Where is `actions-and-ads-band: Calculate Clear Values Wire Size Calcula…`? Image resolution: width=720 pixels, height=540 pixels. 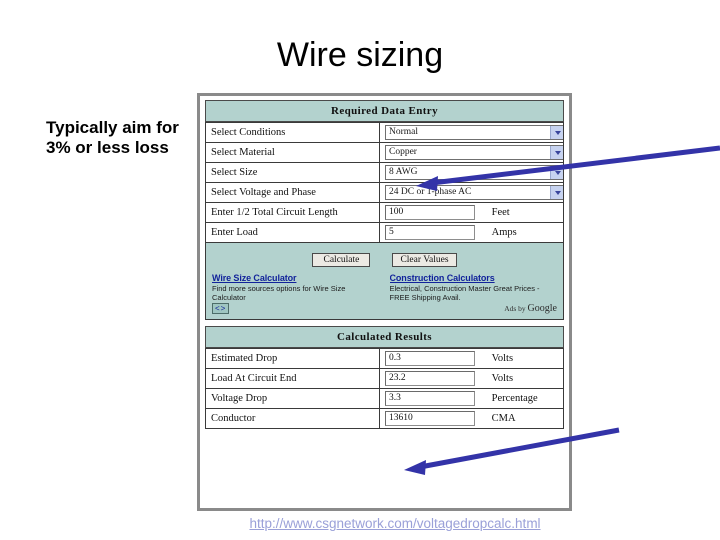
actions-and-ads-band: Calculate Clear Values Wire Size Calcula… is located at coordinates (384, 281).